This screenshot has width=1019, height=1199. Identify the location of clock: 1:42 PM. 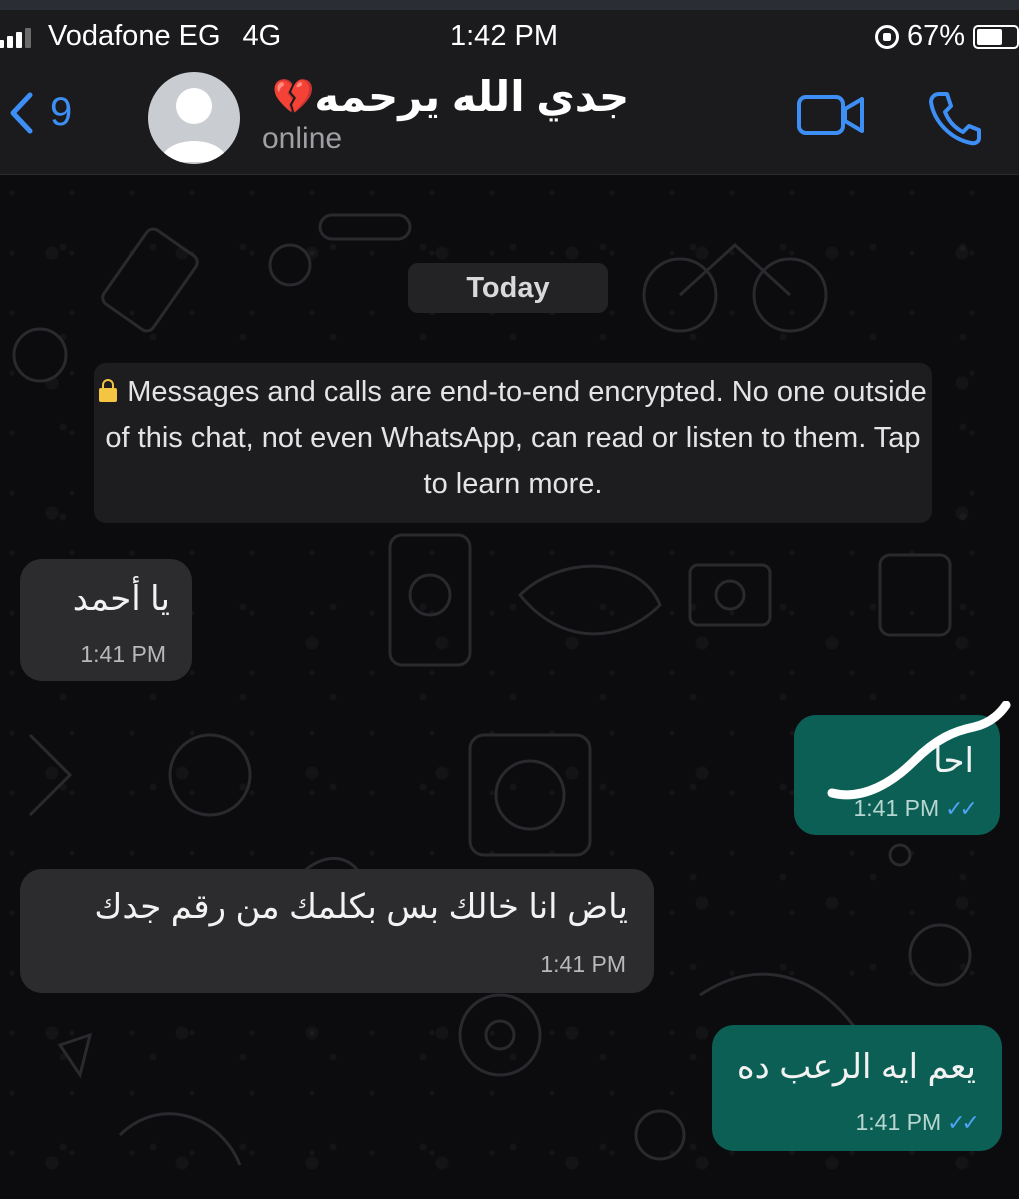
(504, 36).